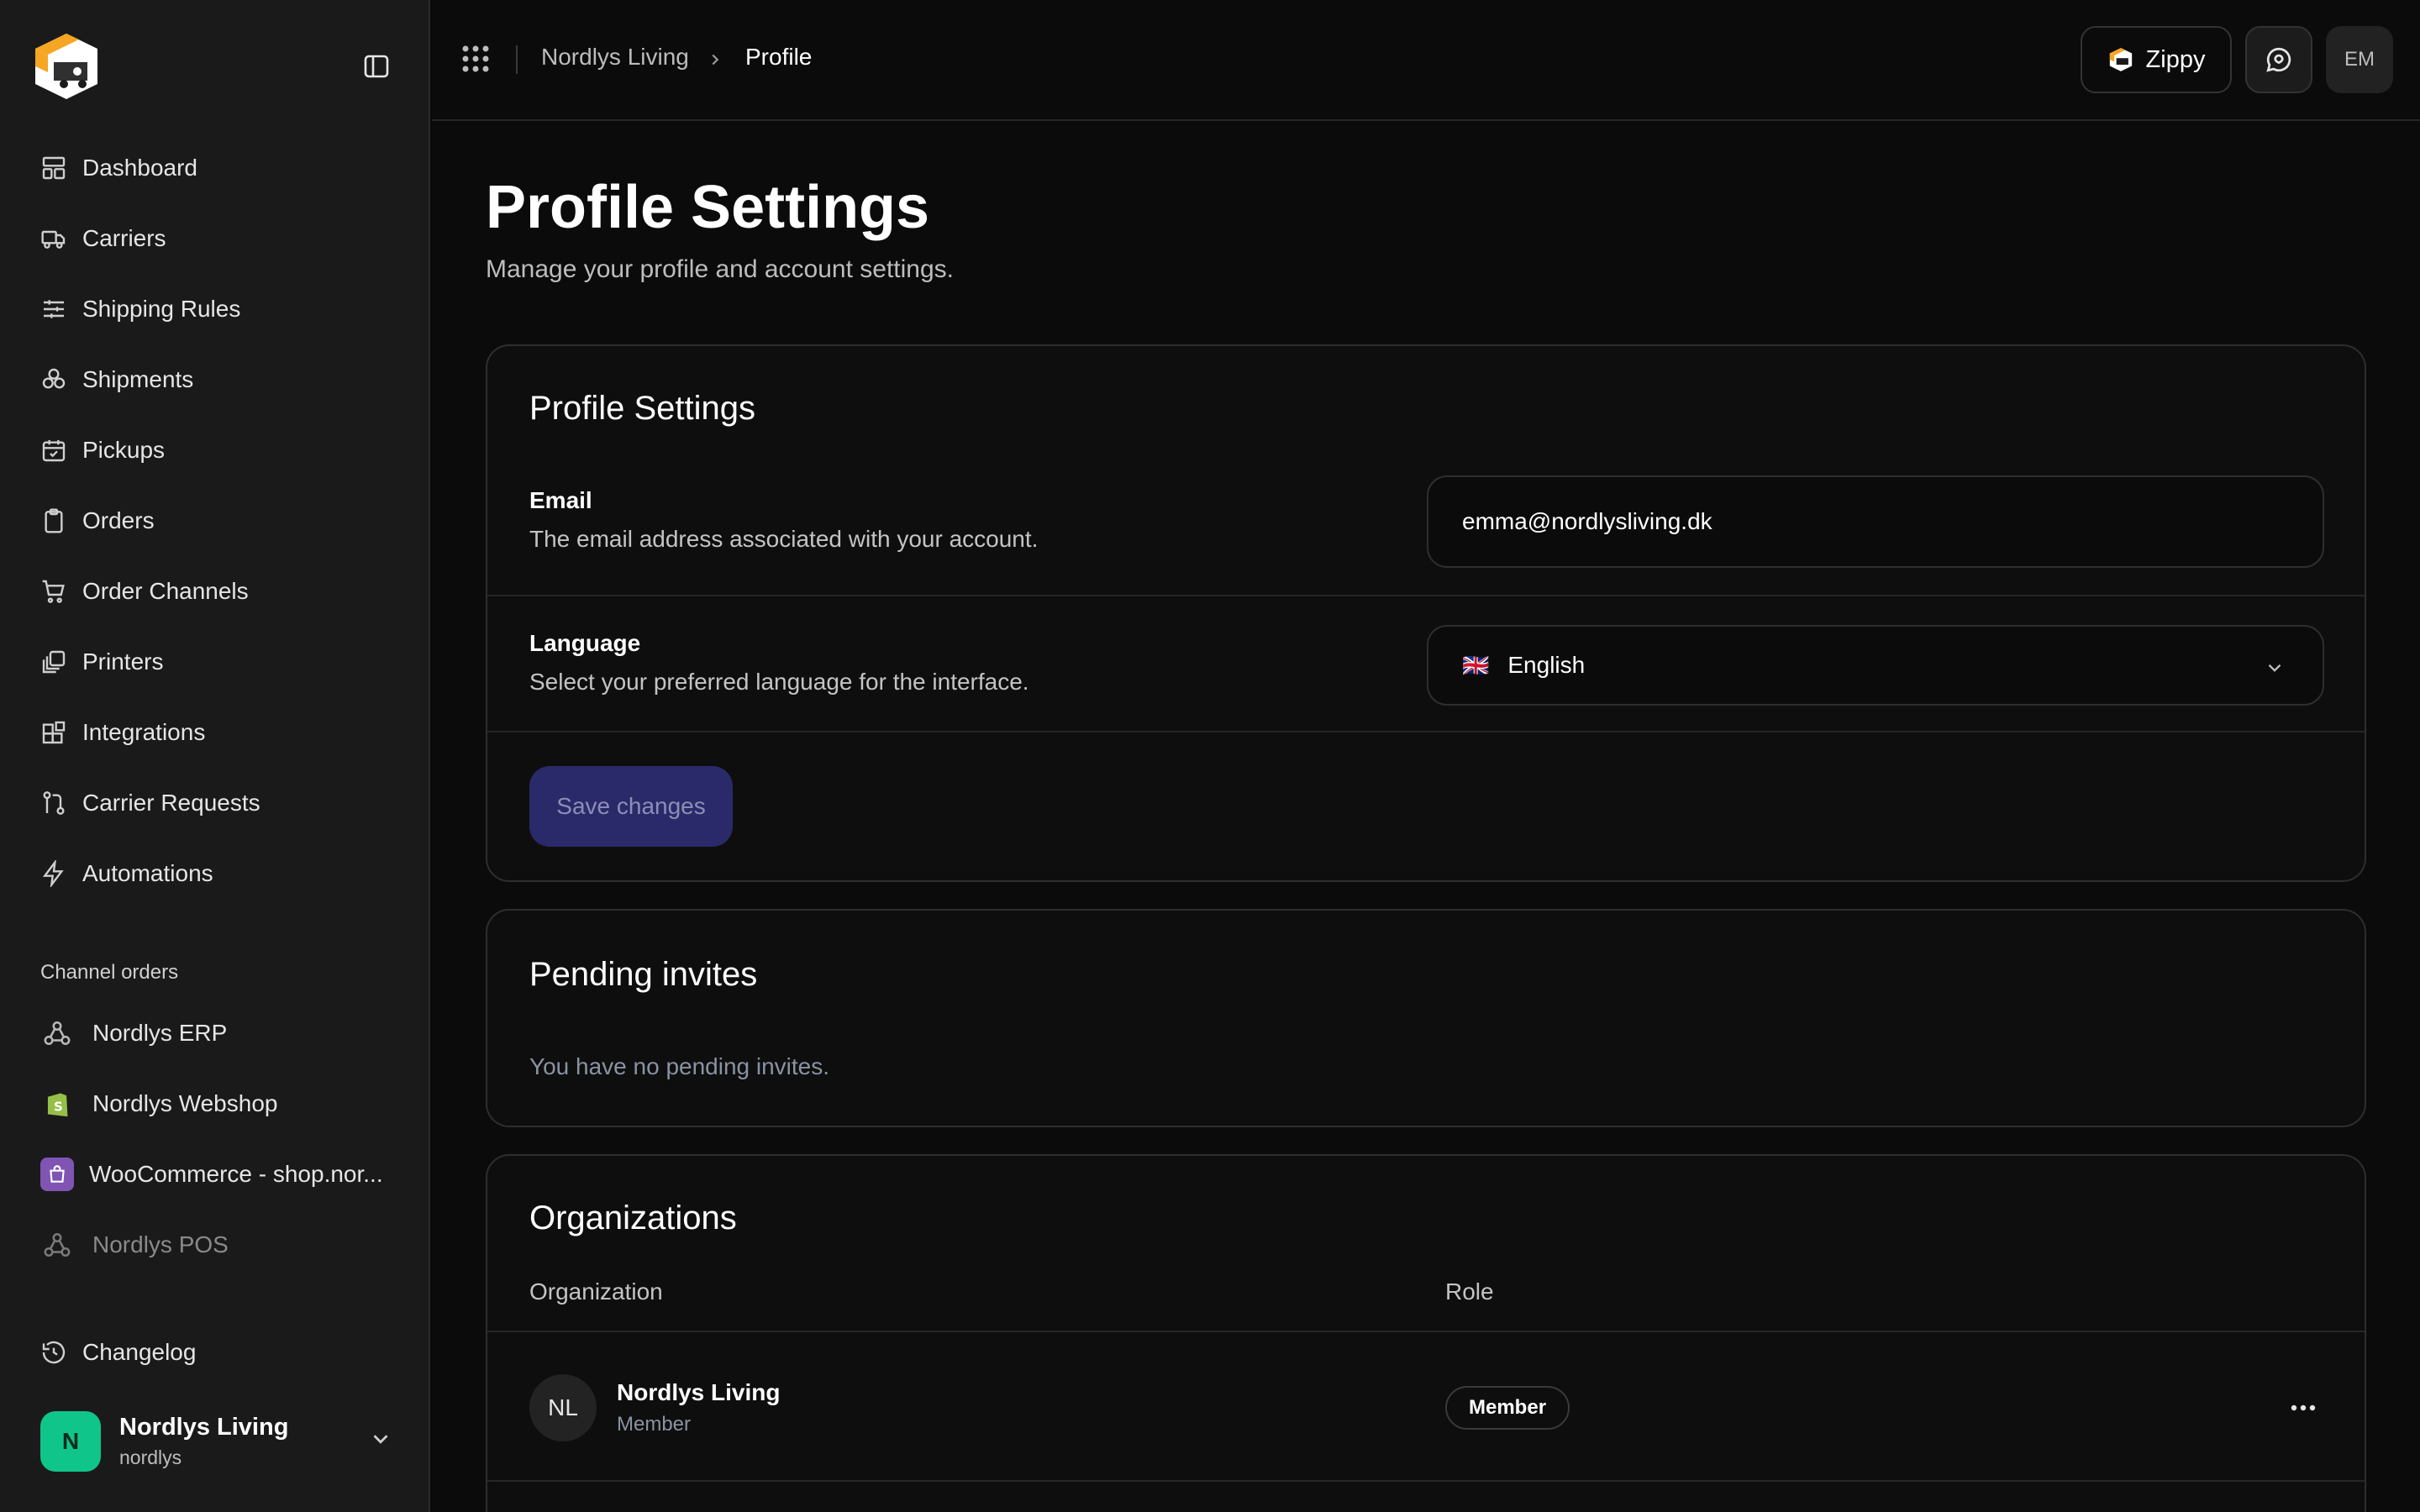 This screenshot has height=1512, width=2420. I want to click on org-row-subtitle: Member, so click(654, 1424).